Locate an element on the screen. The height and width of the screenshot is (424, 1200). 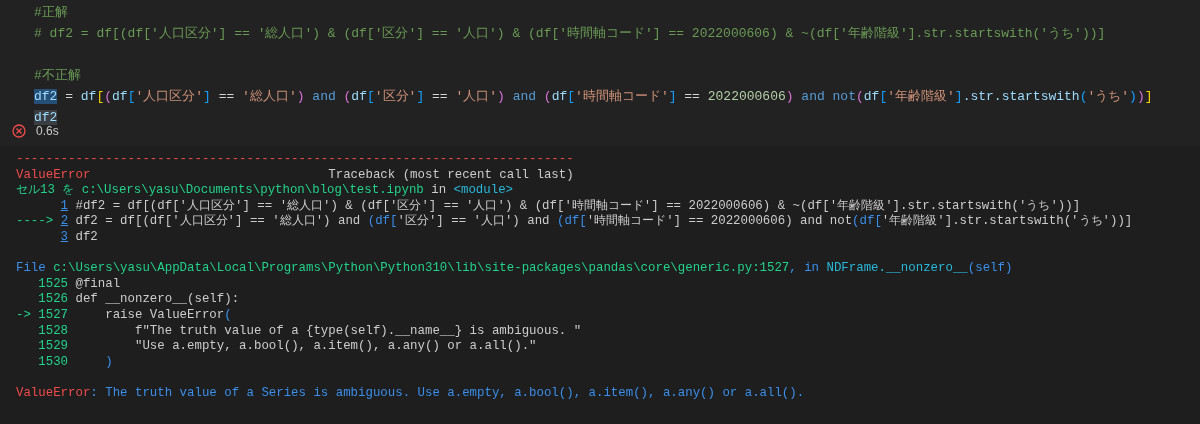
output-line: 1525 @final is located at coordinates (79, 284).